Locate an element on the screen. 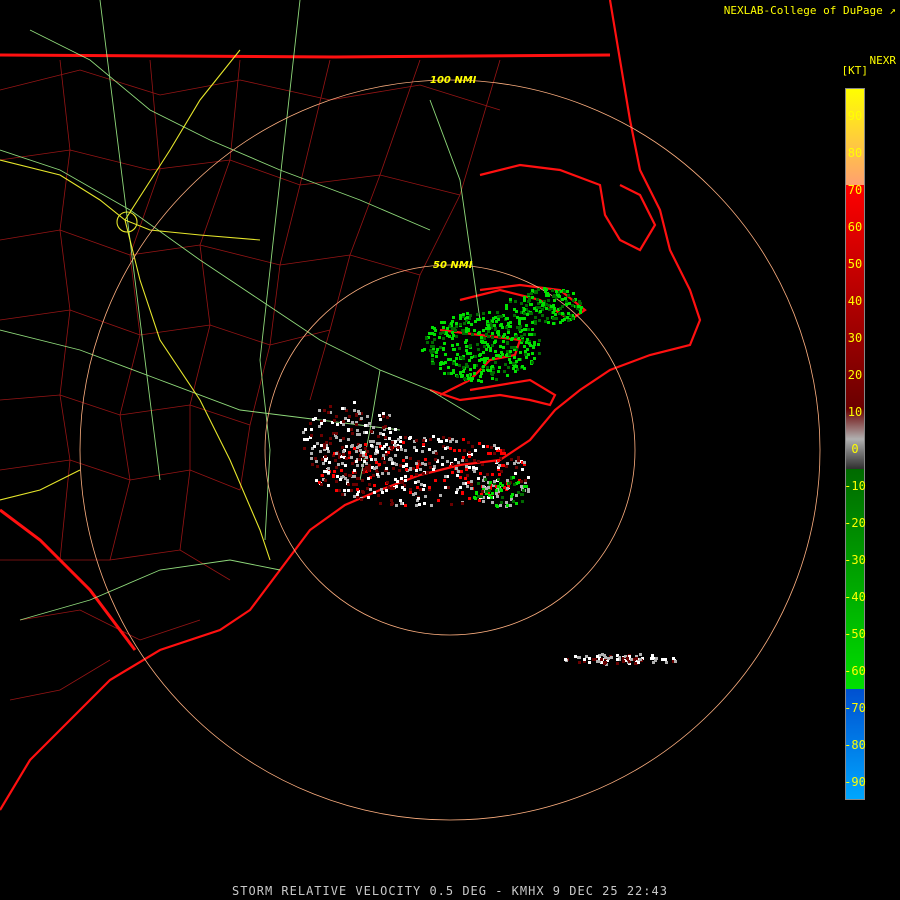  scale-tick-label: -30 is located at coordinates (855, 560).